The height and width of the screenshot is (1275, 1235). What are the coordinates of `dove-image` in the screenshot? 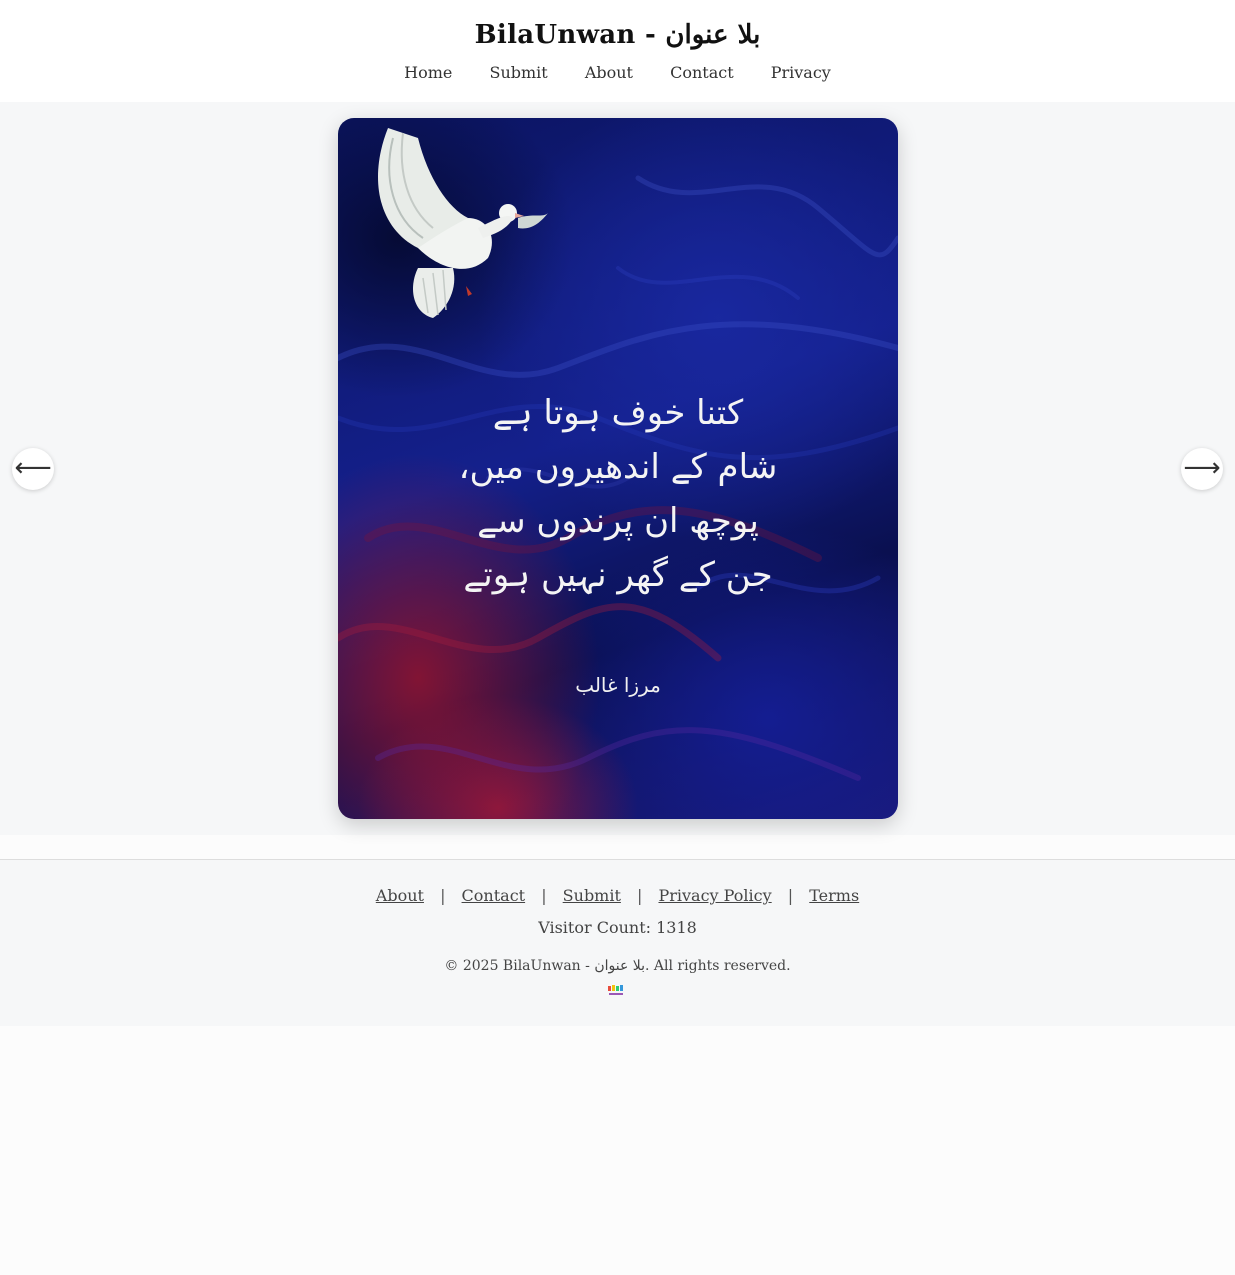 It's located at (463, 223).